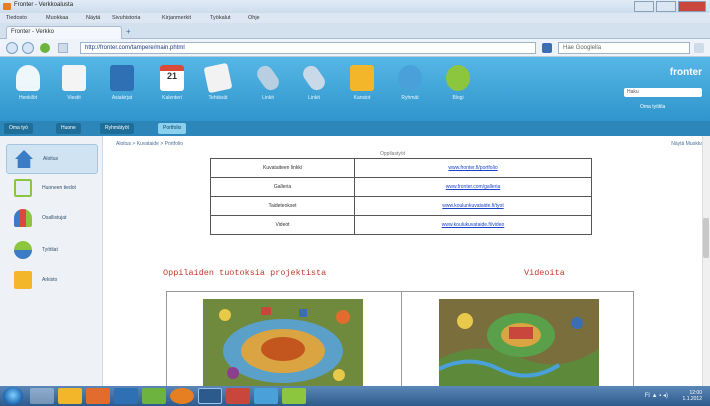 The image size is (710, 406). I want to click on menu-view: Näytä, so click(93, 18).